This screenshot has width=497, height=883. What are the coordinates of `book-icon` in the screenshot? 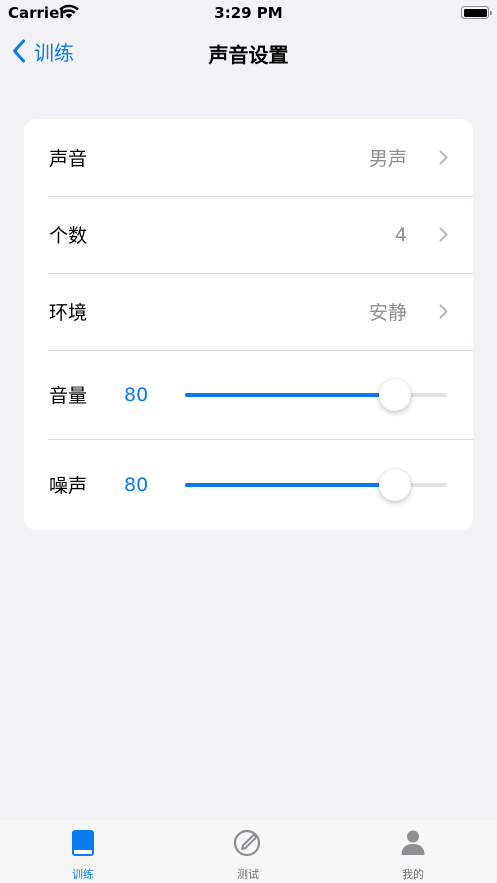 It's located at (83, 843).